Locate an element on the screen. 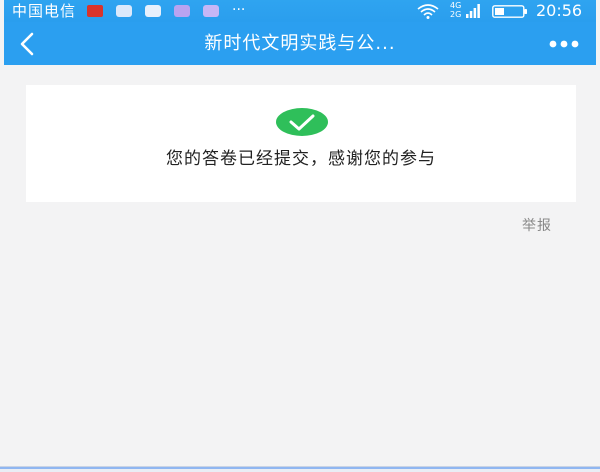 The width and height of the screenshot is (600, 472). status-bar: 中国电信 ··· 4G 2G 20:56 is located at coordinates (300, 11).